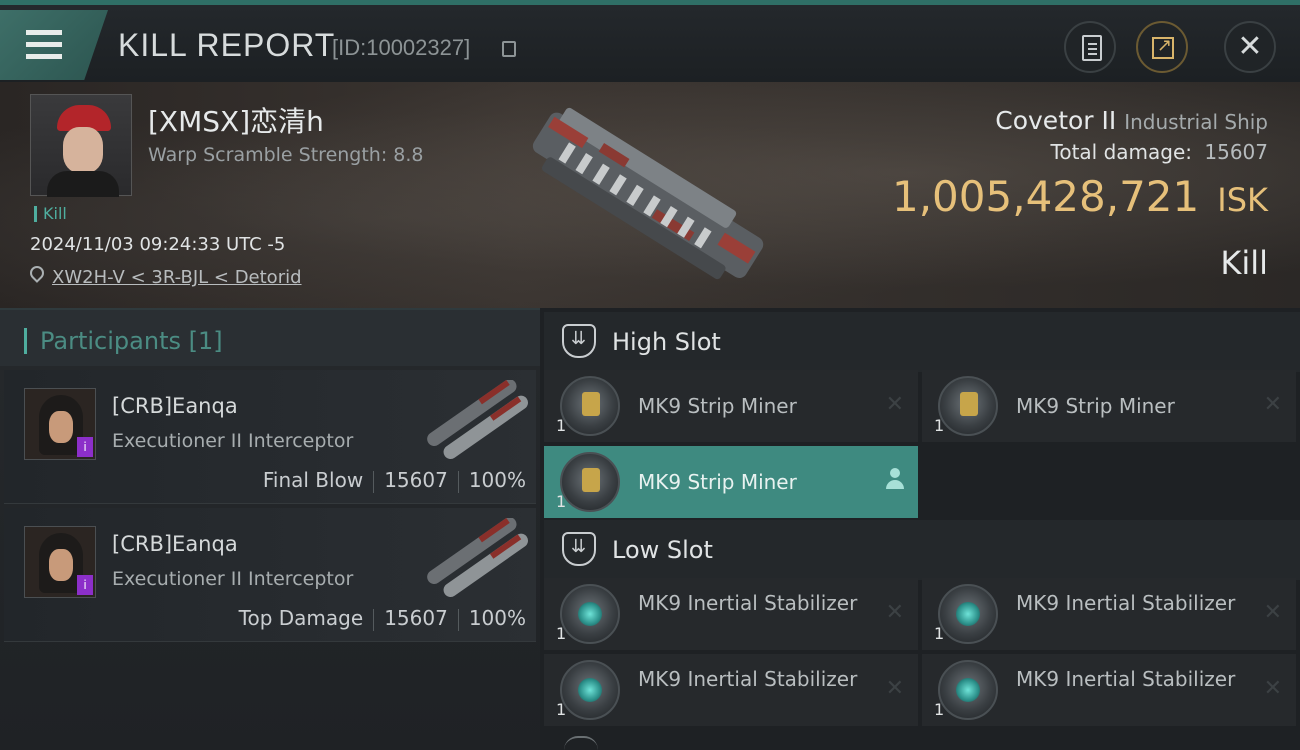 The width and height of the screenshot is (1300, 750). I want to click on high-slot-header: High Slot, so click(922, 342).